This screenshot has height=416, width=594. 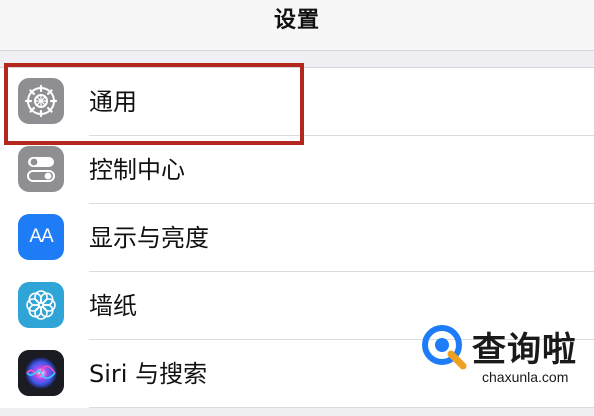 What do you see at coordinates (137, 170) in the screenshot?
I see `settings-item-label: 控制中心` at bounding box center [137, 170].